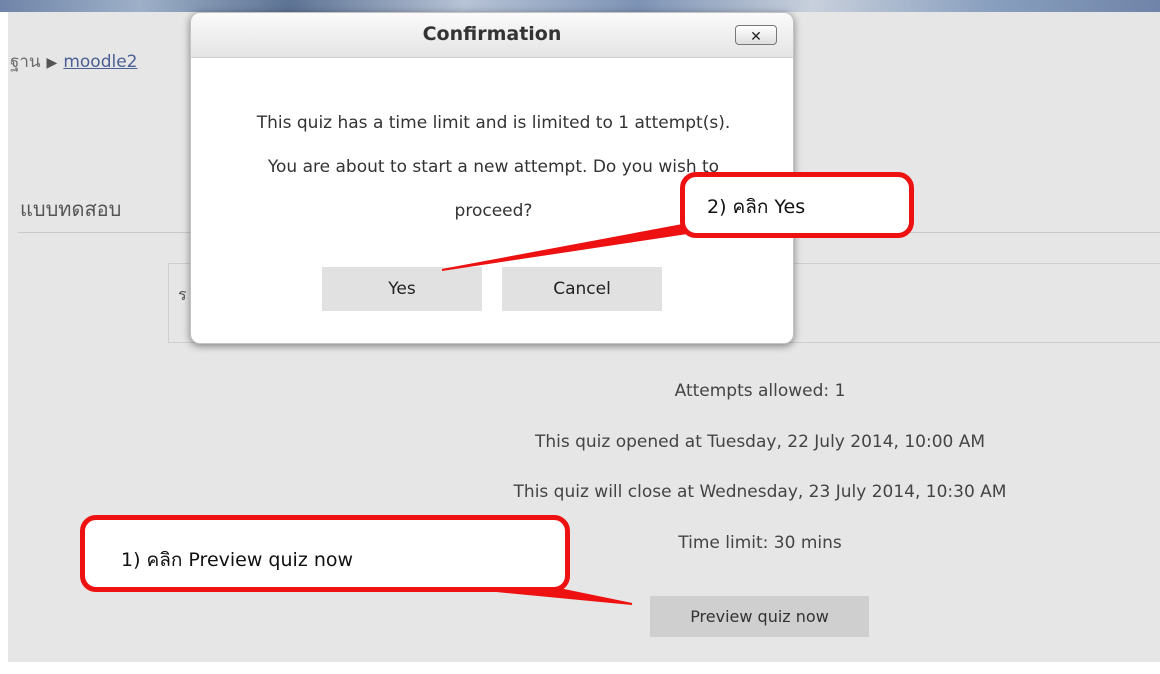 This screenshot has height=674, width=1160. Describe the element at coordinates (760, 543) in the screenshot. I see `time-limit-text: Time limit: 30 mins` at that location.